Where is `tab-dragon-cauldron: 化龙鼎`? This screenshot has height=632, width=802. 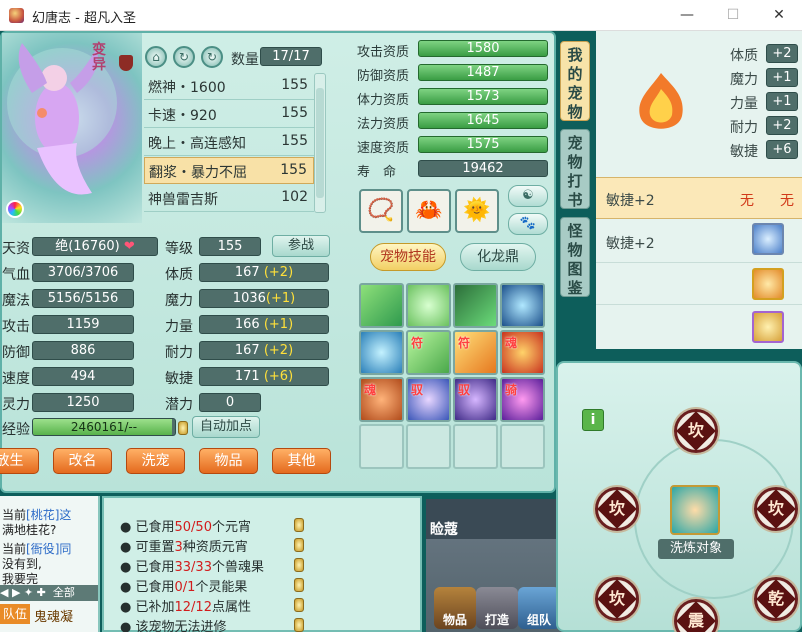 tab-dragon-cauldron: 化龙鼎 is located at coordinates (498, 257).